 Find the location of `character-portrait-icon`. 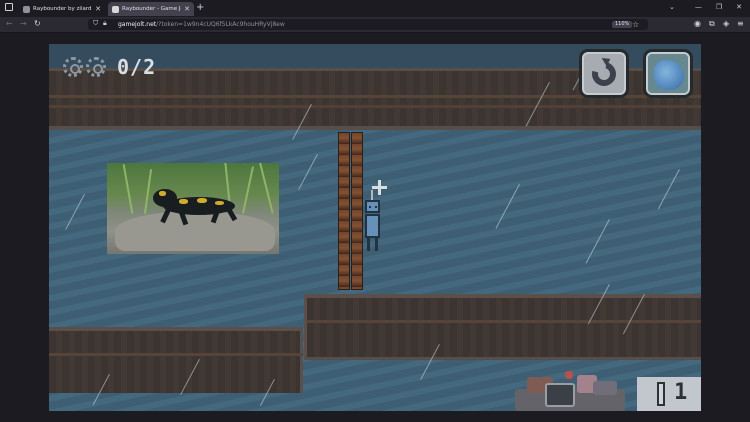

character-portrait-icon is located at coordinates (669, 75).